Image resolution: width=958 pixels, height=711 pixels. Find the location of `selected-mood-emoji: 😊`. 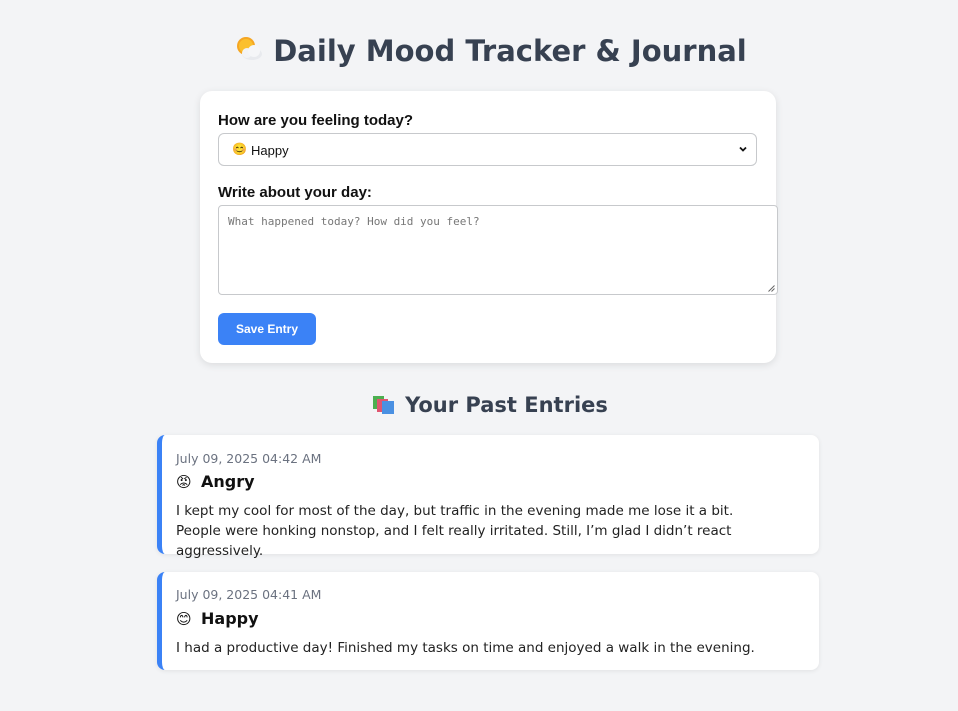

selected-mood-emoji: 😊 is located at coordinates (239, 149).